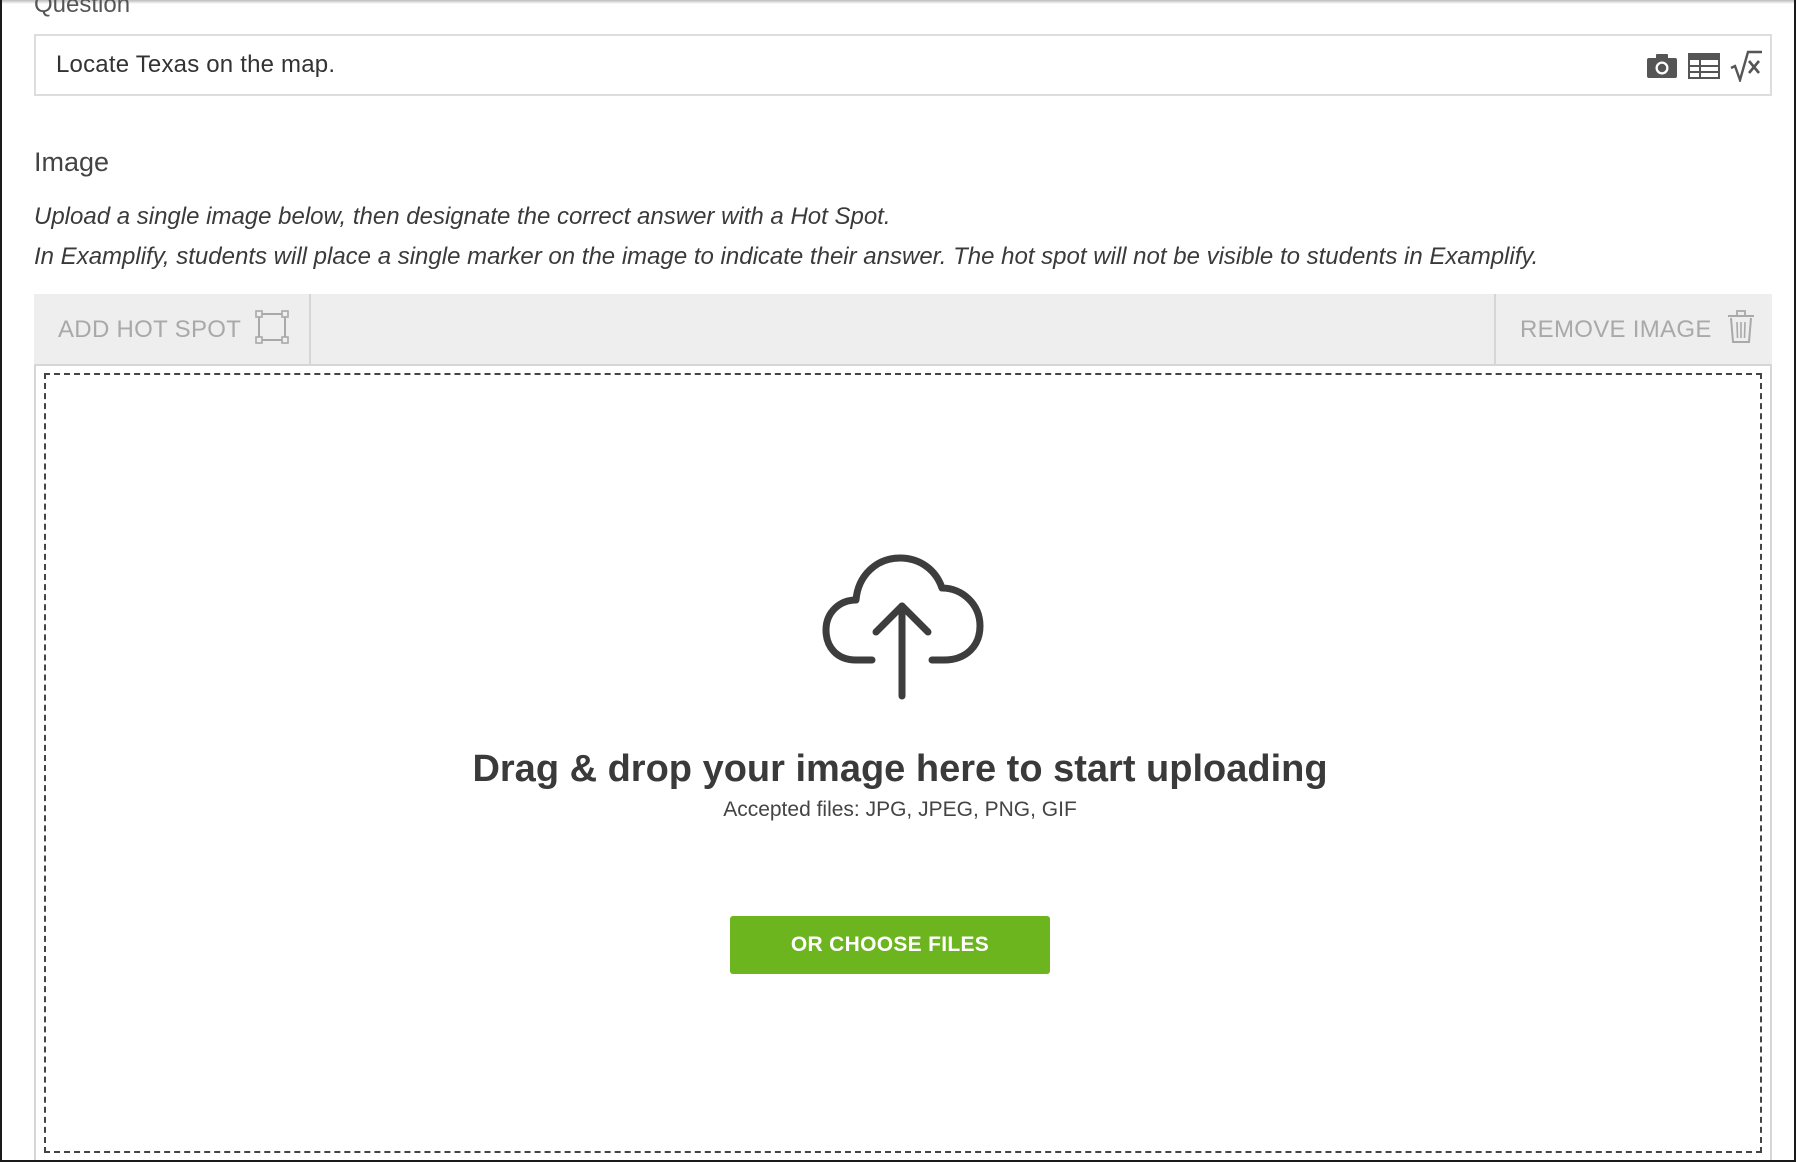 The width and height of the screenshot is (1796, 1162). I want to click on table-icon, so click(1704, 66).